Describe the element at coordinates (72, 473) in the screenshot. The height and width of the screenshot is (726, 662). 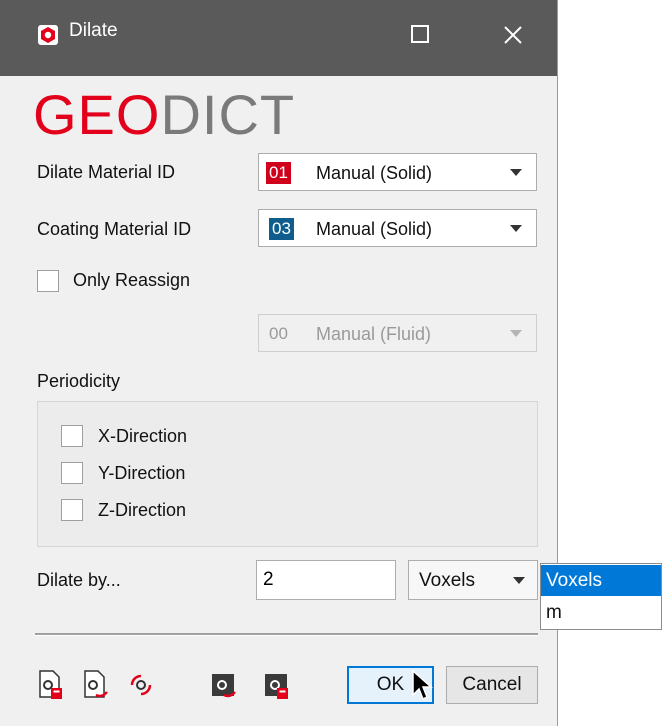
I see `y-direction-checkbox` at that location.